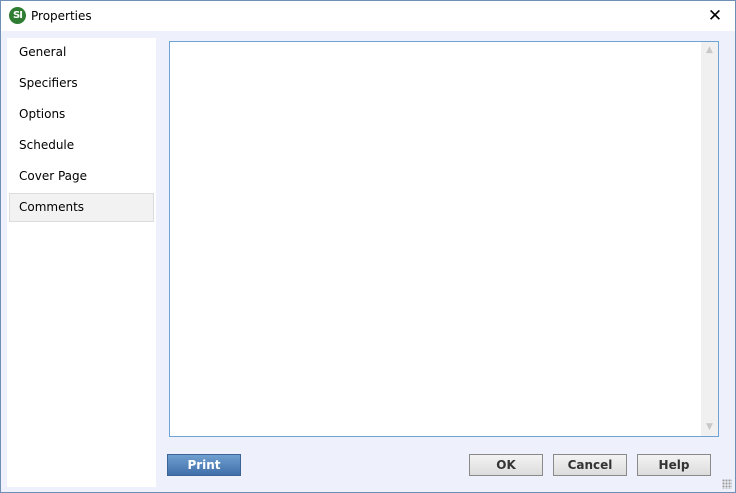 This screenshot has height=493, width=736. What do you see at coordinates (81, 145) in the screenshot?
I see `sidebar-item-schedule: Schedule` at bounding box center [81, 145].